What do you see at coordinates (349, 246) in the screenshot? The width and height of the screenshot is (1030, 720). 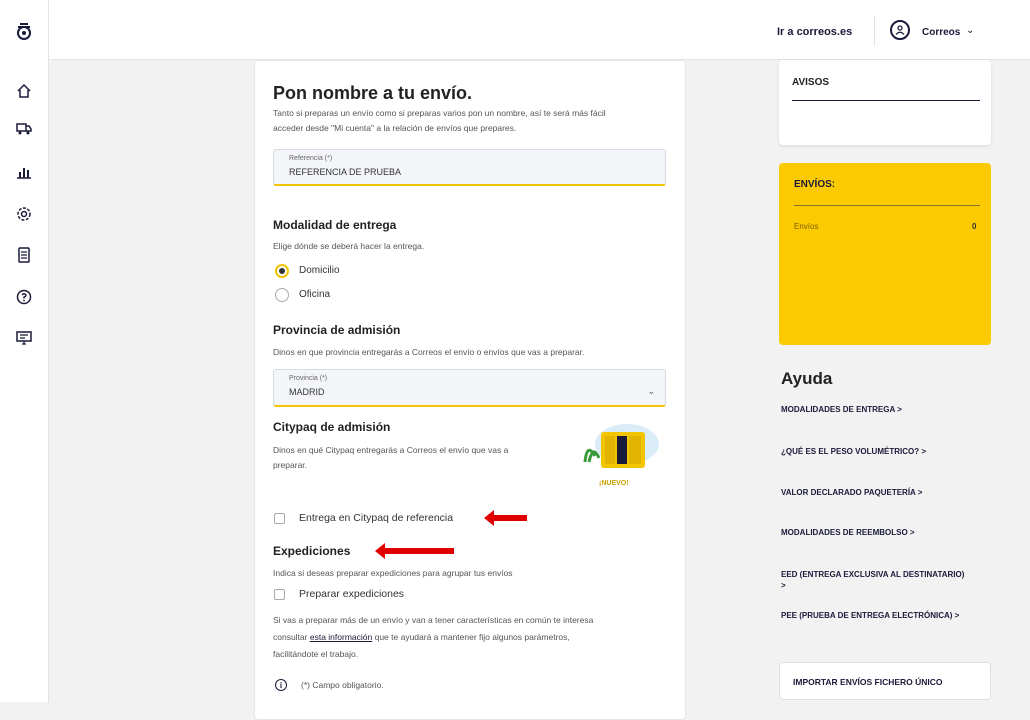 I see `delivery-mode-description: Elige dónde se deberá hacer la entrega.` at bounding box center [349, 246].